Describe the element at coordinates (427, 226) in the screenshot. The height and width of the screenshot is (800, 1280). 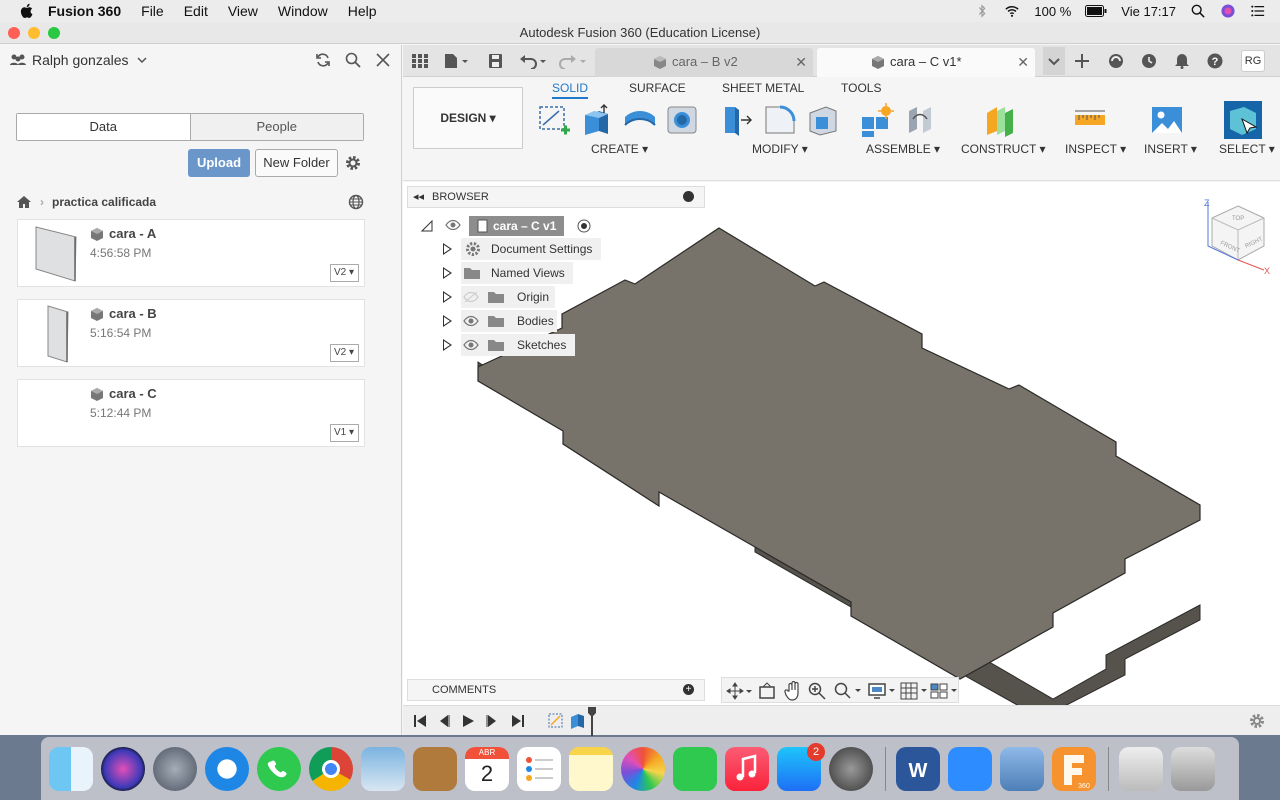
I see `tree-expand-root-icon` at that location.